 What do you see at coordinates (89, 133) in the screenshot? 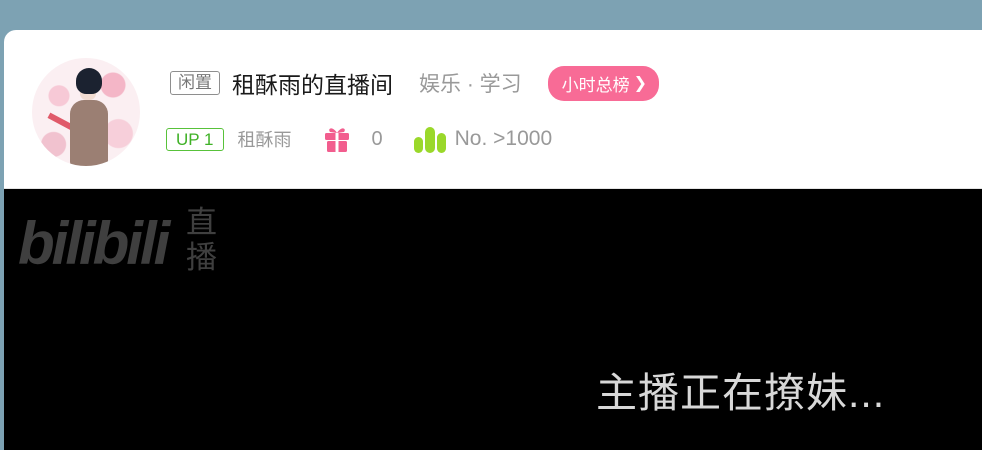
I see `avatar-figure` at bounding box center [89, 133].